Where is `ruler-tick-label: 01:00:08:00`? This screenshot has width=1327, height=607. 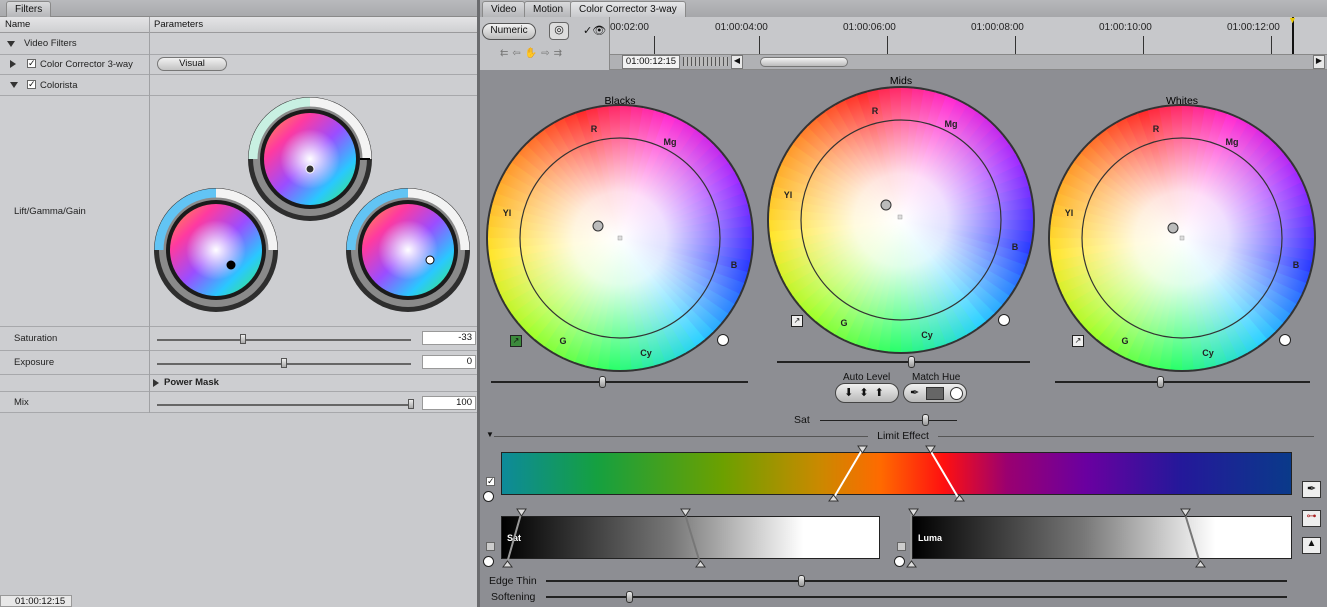
ruler-tick-label: 01:00:08:00 is located at coordinates (997, 27).